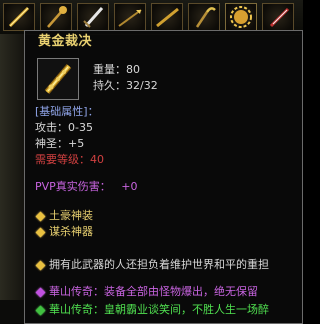 The image size is (320, 324). I want to click on slot-golden-pole-icon, so click(167, 17).